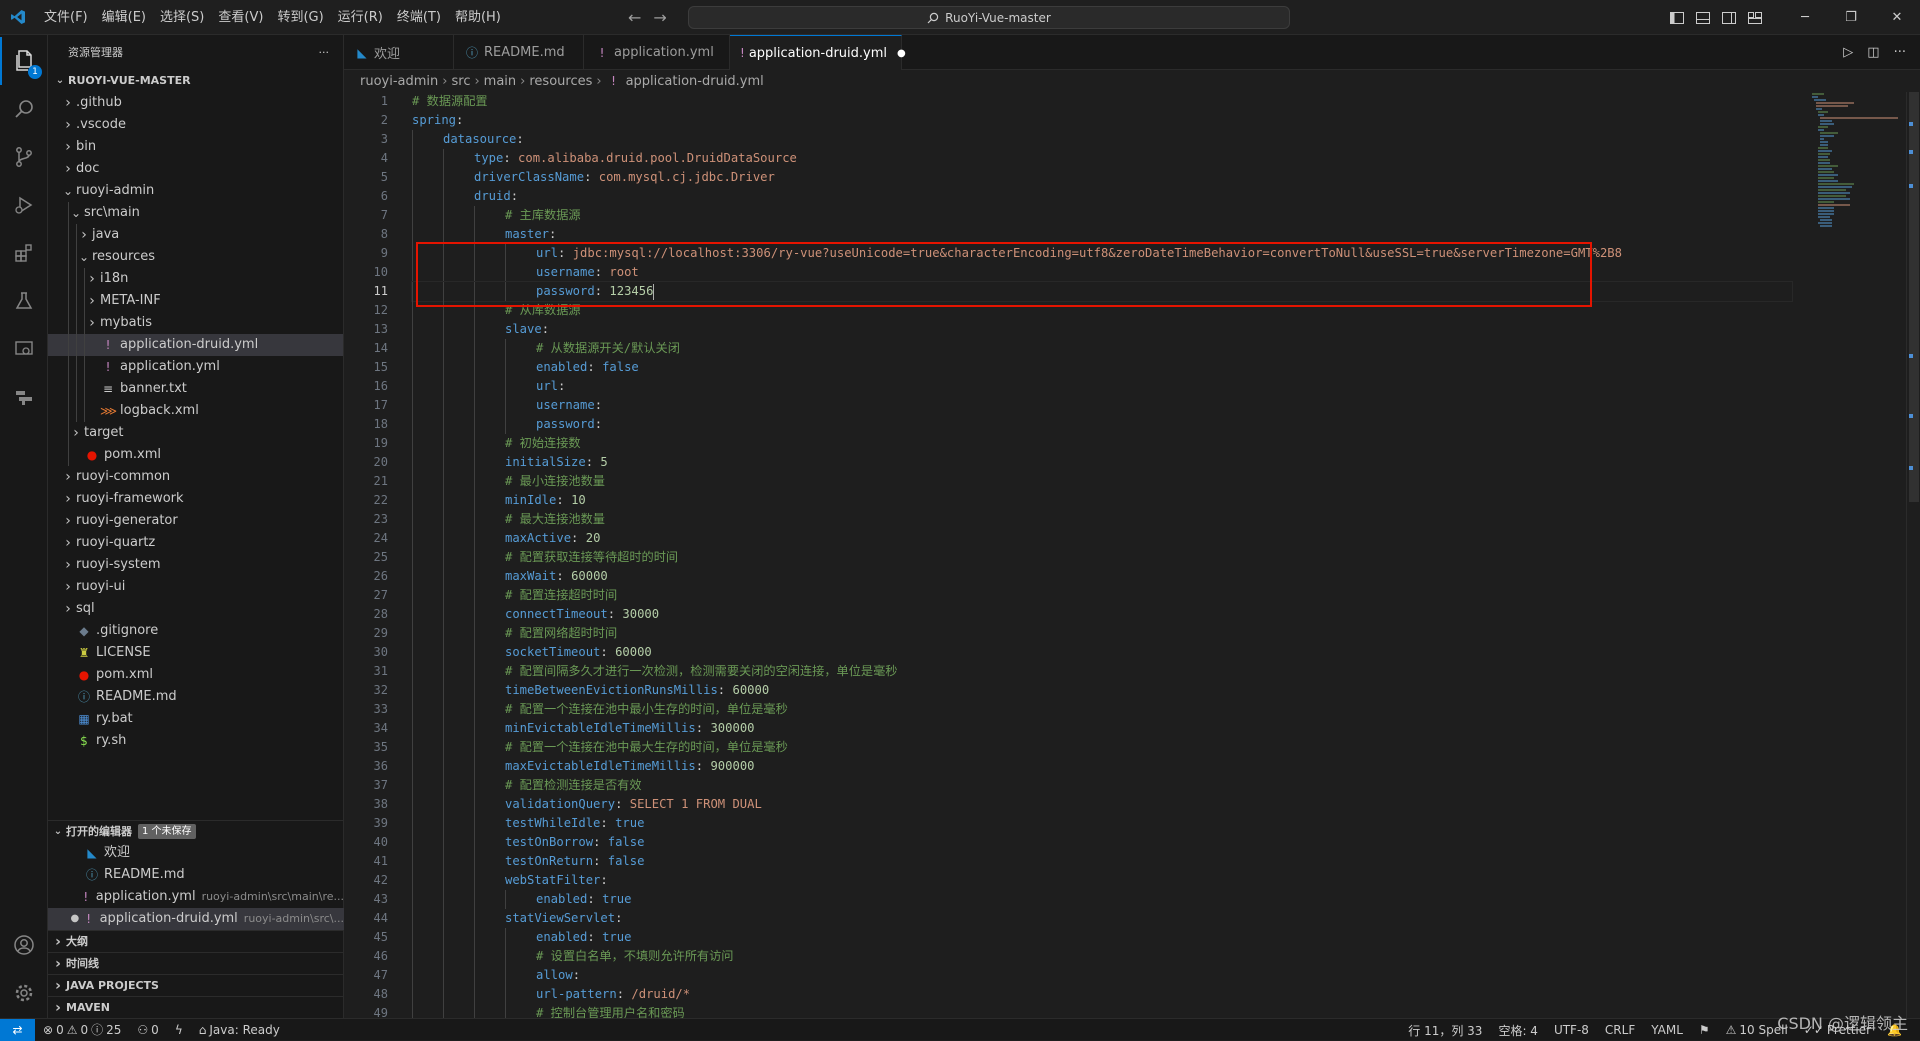 The height and width of the screenshot is (1041, 1920). What do you see at coordinates (1102, 215) in the screenshot?
I see `code-line: # 主库数据源` at bounding box center [1102, 215].